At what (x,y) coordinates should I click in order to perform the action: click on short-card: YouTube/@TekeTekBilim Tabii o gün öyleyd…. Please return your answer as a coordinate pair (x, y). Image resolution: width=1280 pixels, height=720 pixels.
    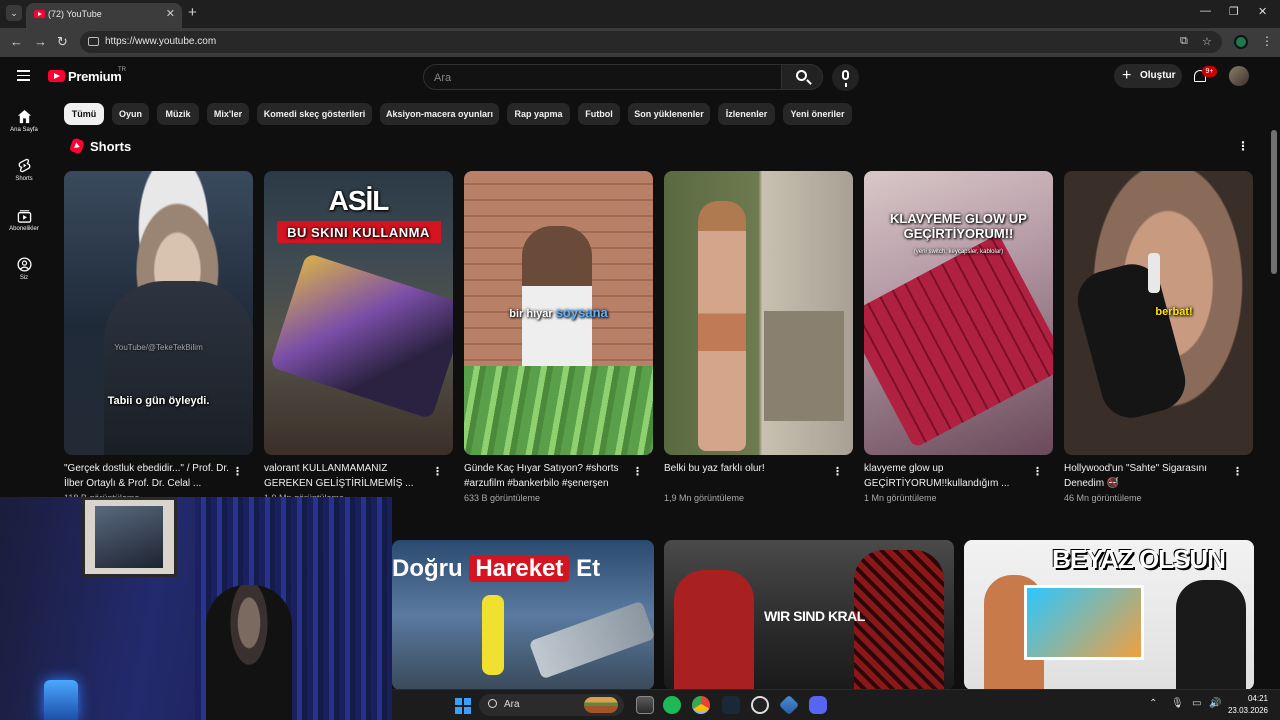
    Looking at the image, I should click on (158, 337).